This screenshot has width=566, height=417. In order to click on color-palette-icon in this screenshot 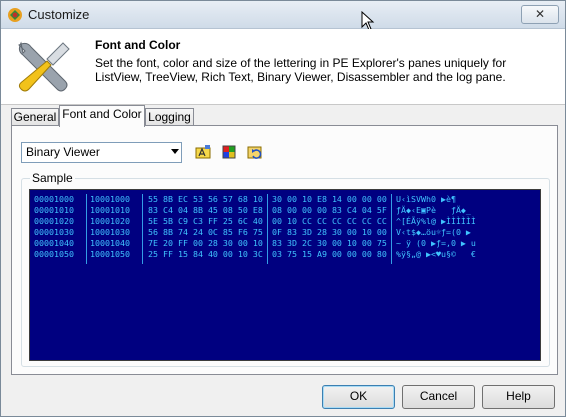, I will do `click(229, 152)`.